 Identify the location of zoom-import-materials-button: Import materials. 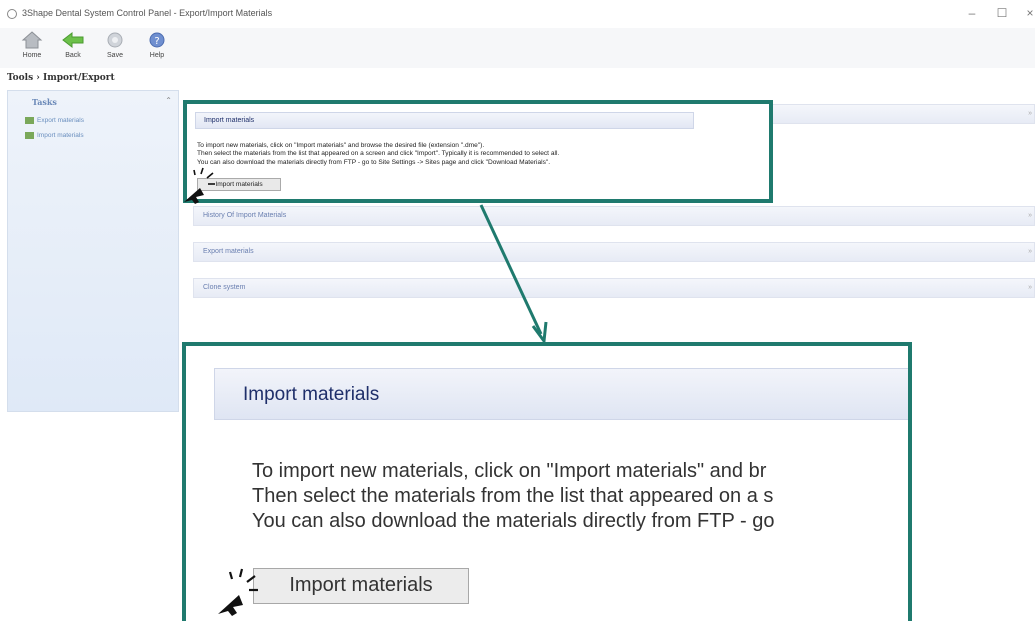
(361, 586).